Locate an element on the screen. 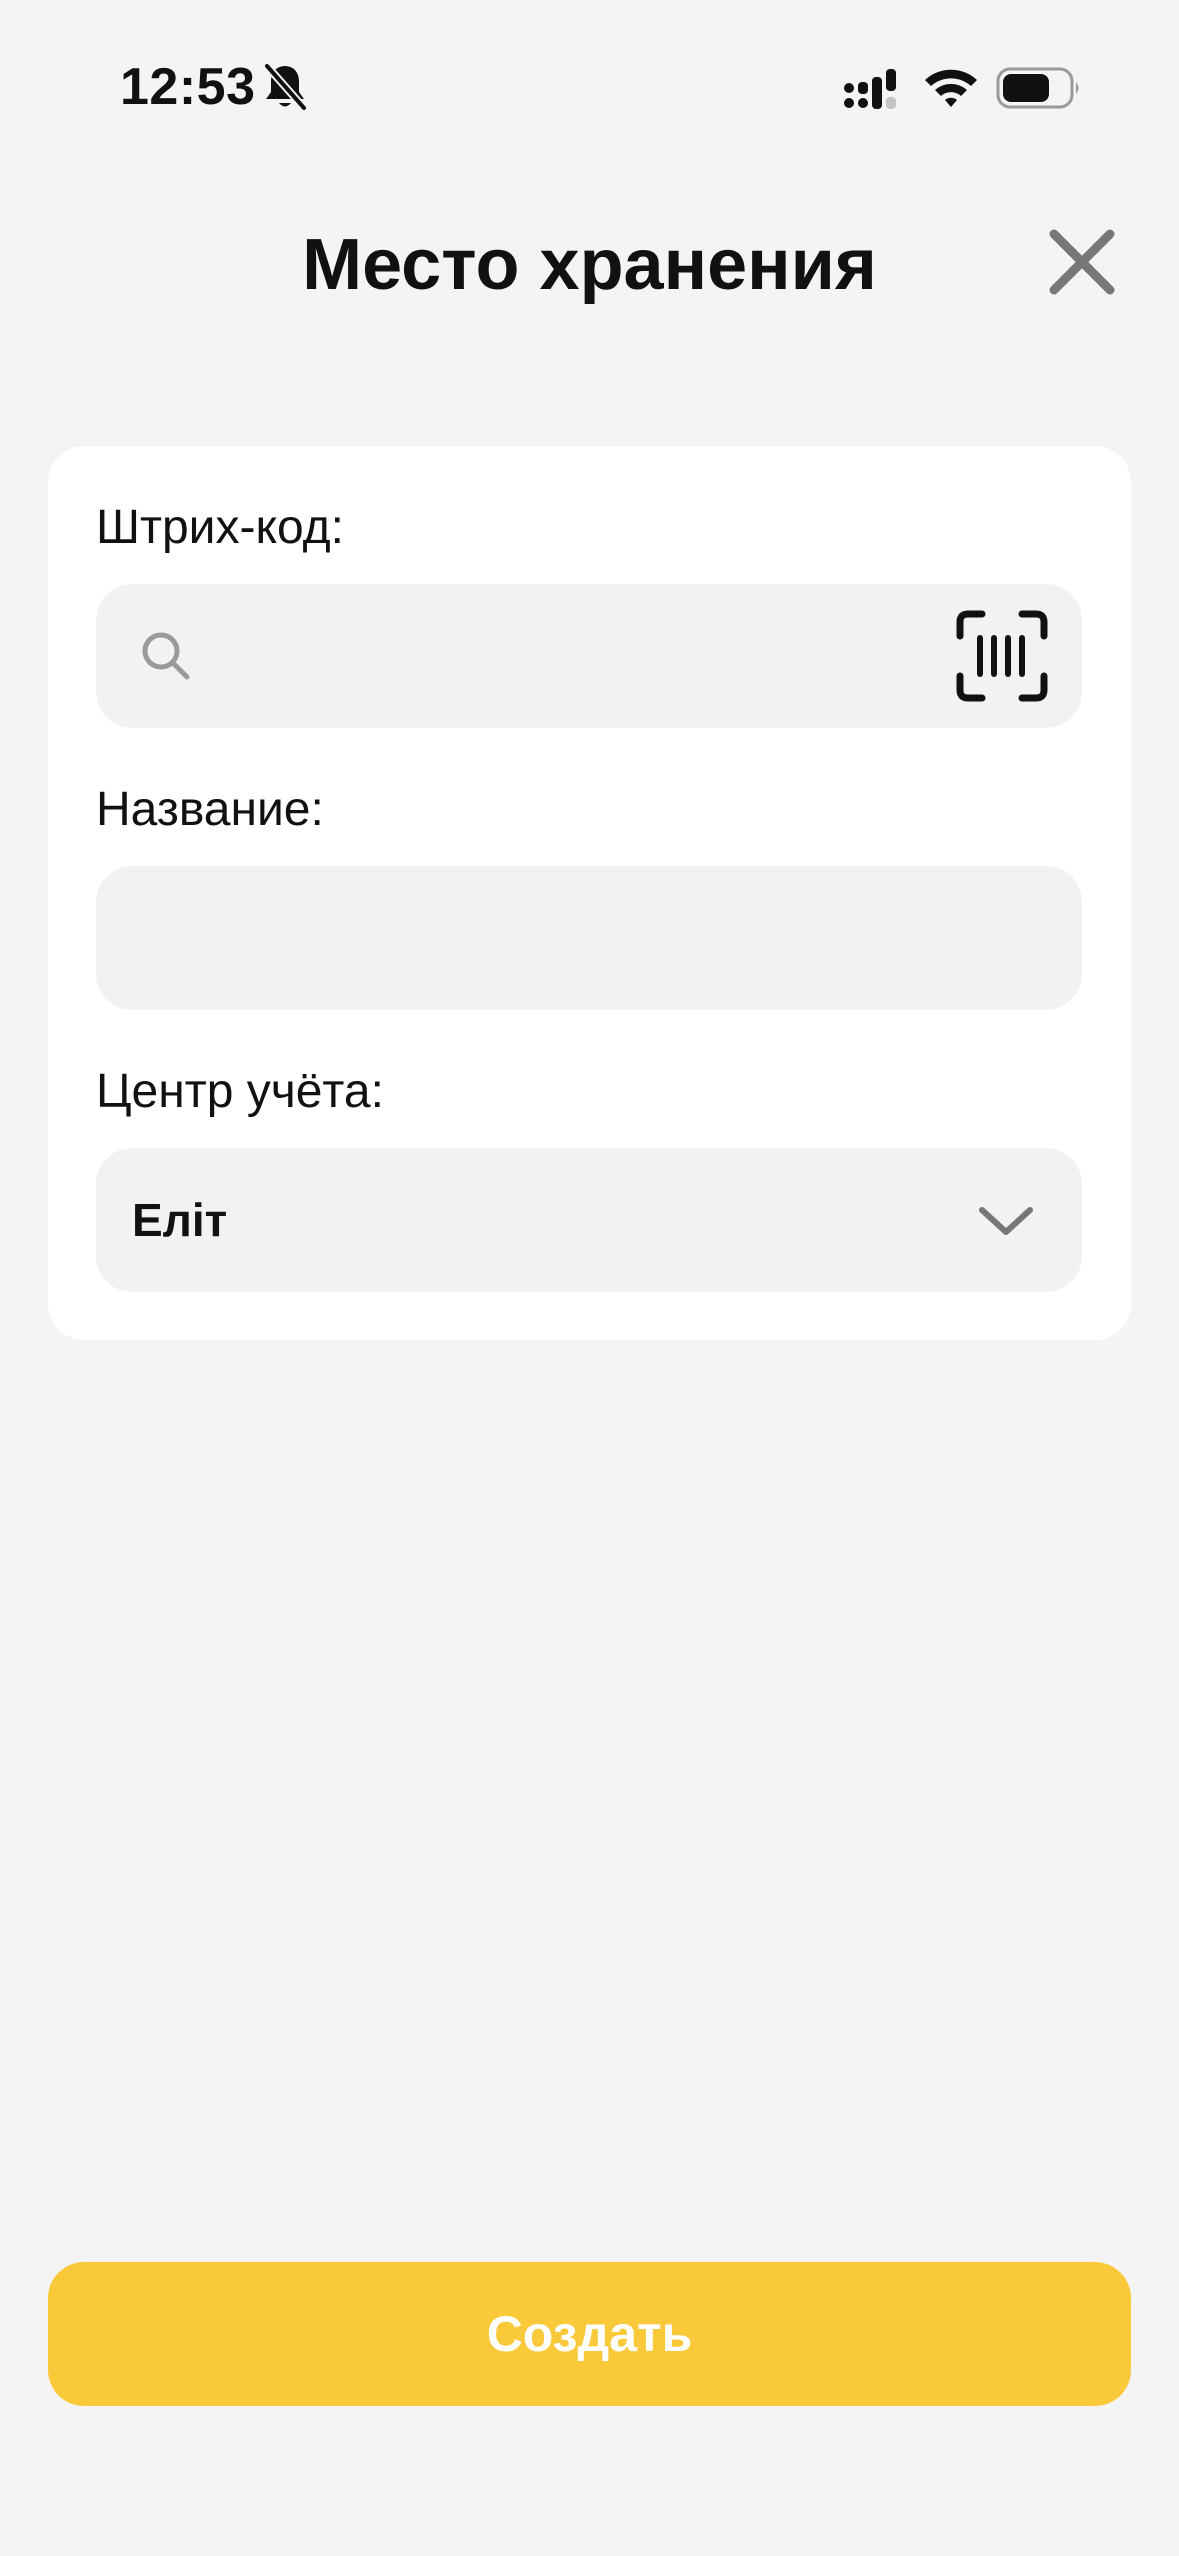 The height and width of the screenshot is (2556, 1179). page-title: Место хранения is located at coordinates (589, 265).